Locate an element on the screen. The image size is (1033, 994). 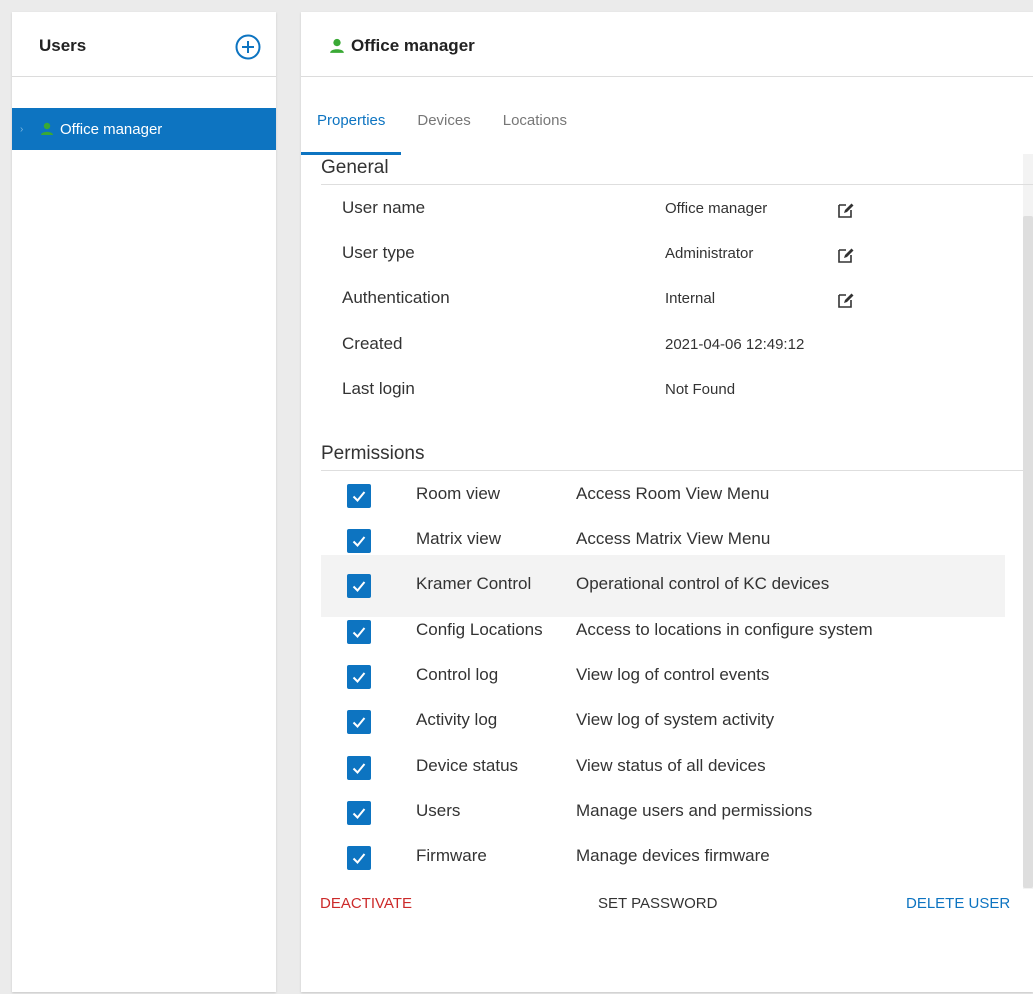
general-heading: General is located at coordinates (355, 167).